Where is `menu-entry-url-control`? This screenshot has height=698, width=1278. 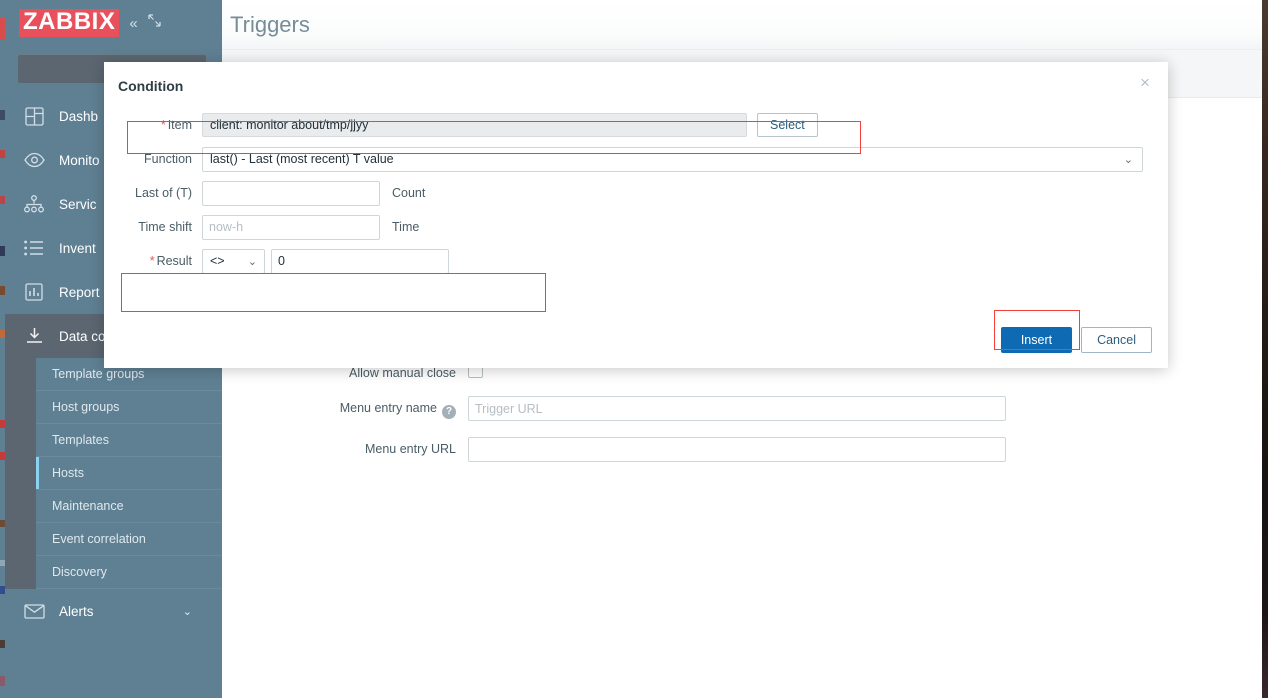 menu-entry-url-control is located at coordinates (865, 449).